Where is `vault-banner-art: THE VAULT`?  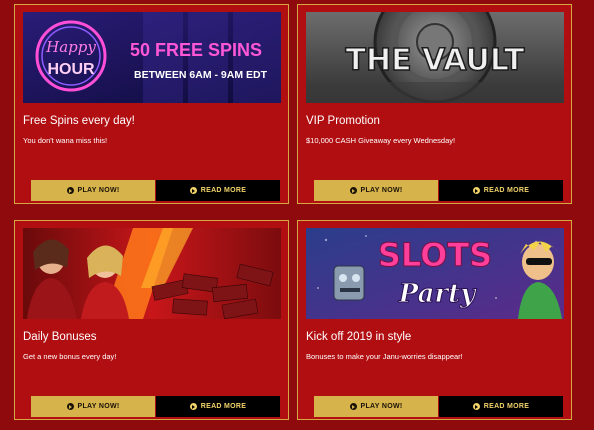
vault-banner-art: THE VAULT is located at coordinates (435, 57).